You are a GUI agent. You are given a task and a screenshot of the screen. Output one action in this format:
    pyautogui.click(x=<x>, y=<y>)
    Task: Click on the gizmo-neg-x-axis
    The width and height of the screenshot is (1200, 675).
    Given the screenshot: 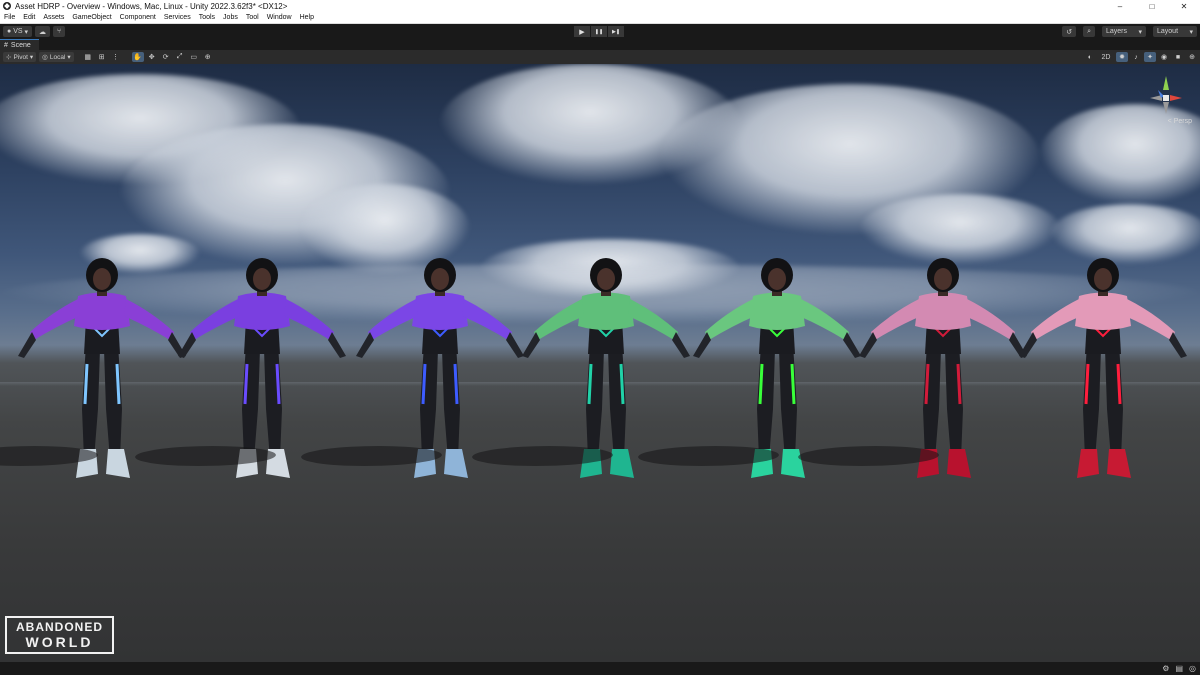 What is the action you would take?
    pyautogui.click(x=1156, y=98)
    